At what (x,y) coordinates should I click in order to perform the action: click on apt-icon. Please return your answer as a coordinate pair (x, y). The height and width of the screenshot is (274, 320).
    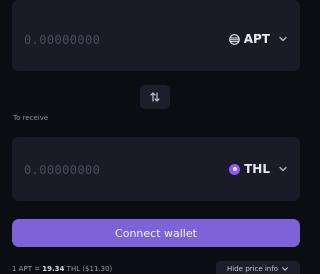
    Looking at the image, I should click on (234, 39).